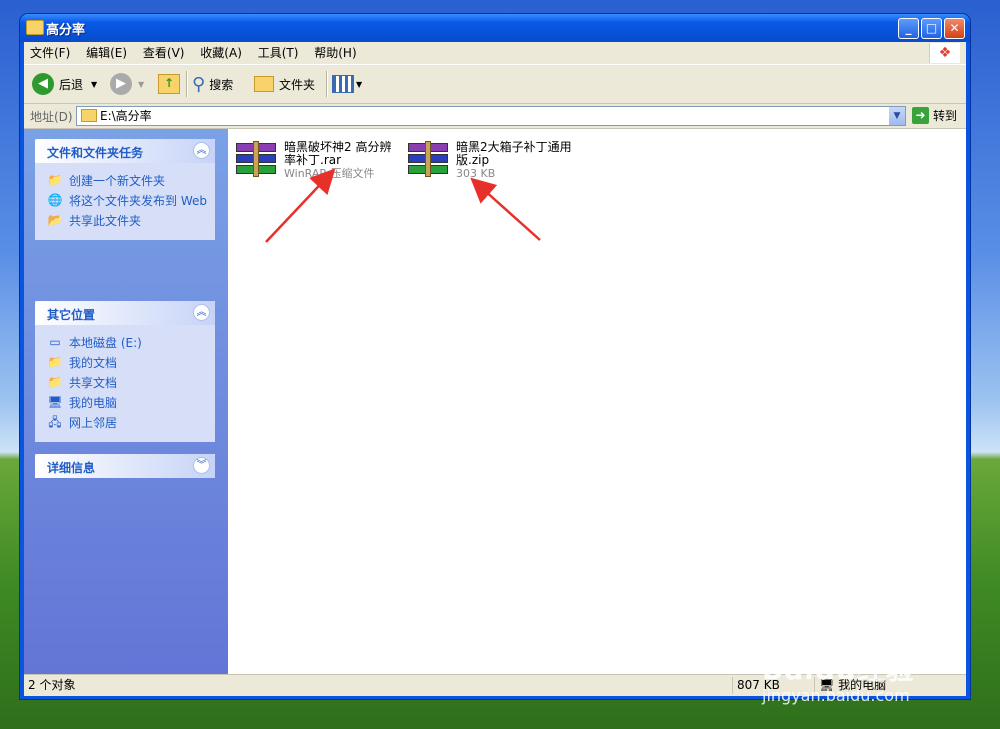 The height and width of the screenshot is (729, 1000). What do you see at coordinates (125, 313) in the screenshot?
I see `other-places-header: 其它位置 ︽` at bounding box center [125, 313].